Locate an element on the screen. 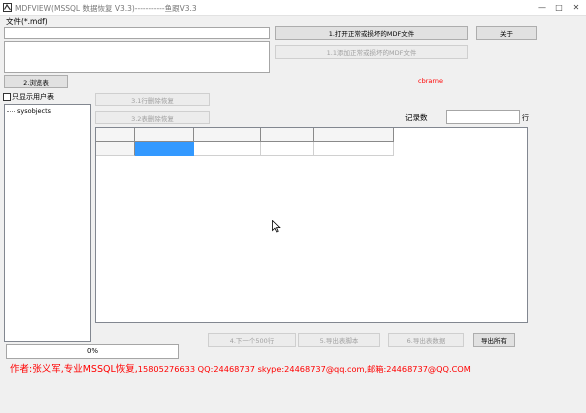 The image size is (586, 413). grid-row-header is located at coordinates (115, 149).